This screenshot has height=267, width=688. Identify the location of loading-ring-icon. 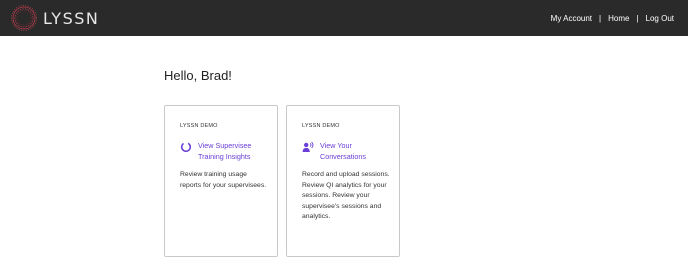
(186, 147).